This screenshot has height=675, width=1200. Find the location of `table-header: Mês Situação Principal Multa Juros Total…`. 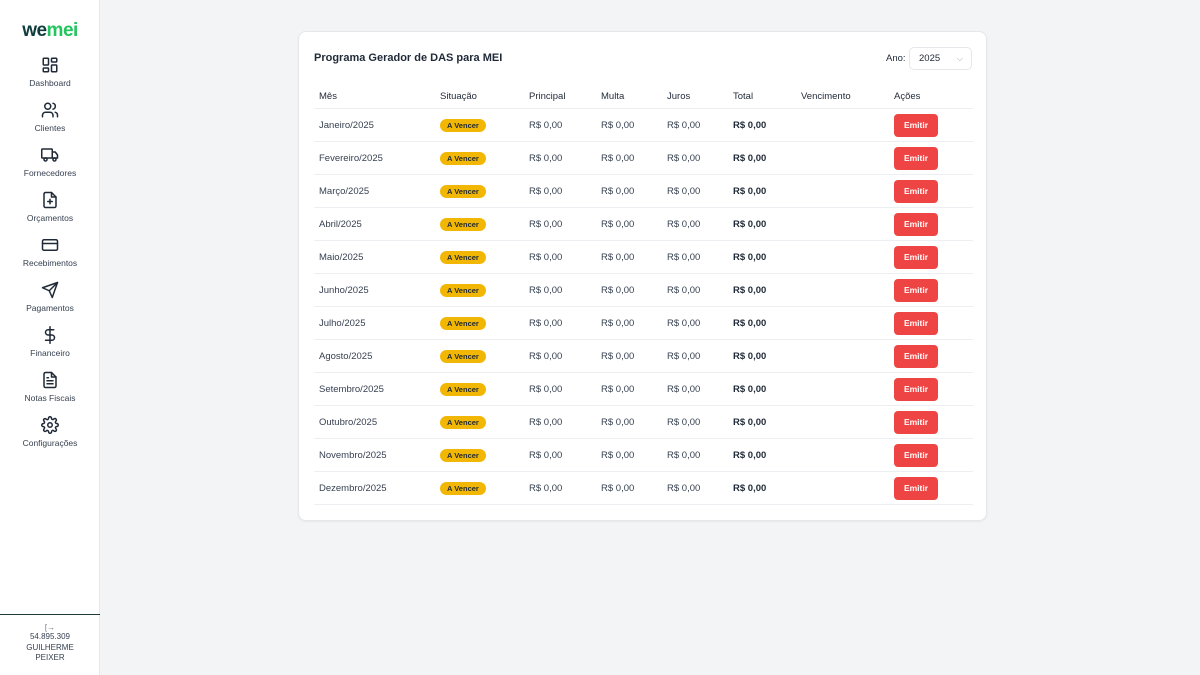

table-header: Mês Situação Principal Multa Juros Total… is located at coordinates (643, 96).